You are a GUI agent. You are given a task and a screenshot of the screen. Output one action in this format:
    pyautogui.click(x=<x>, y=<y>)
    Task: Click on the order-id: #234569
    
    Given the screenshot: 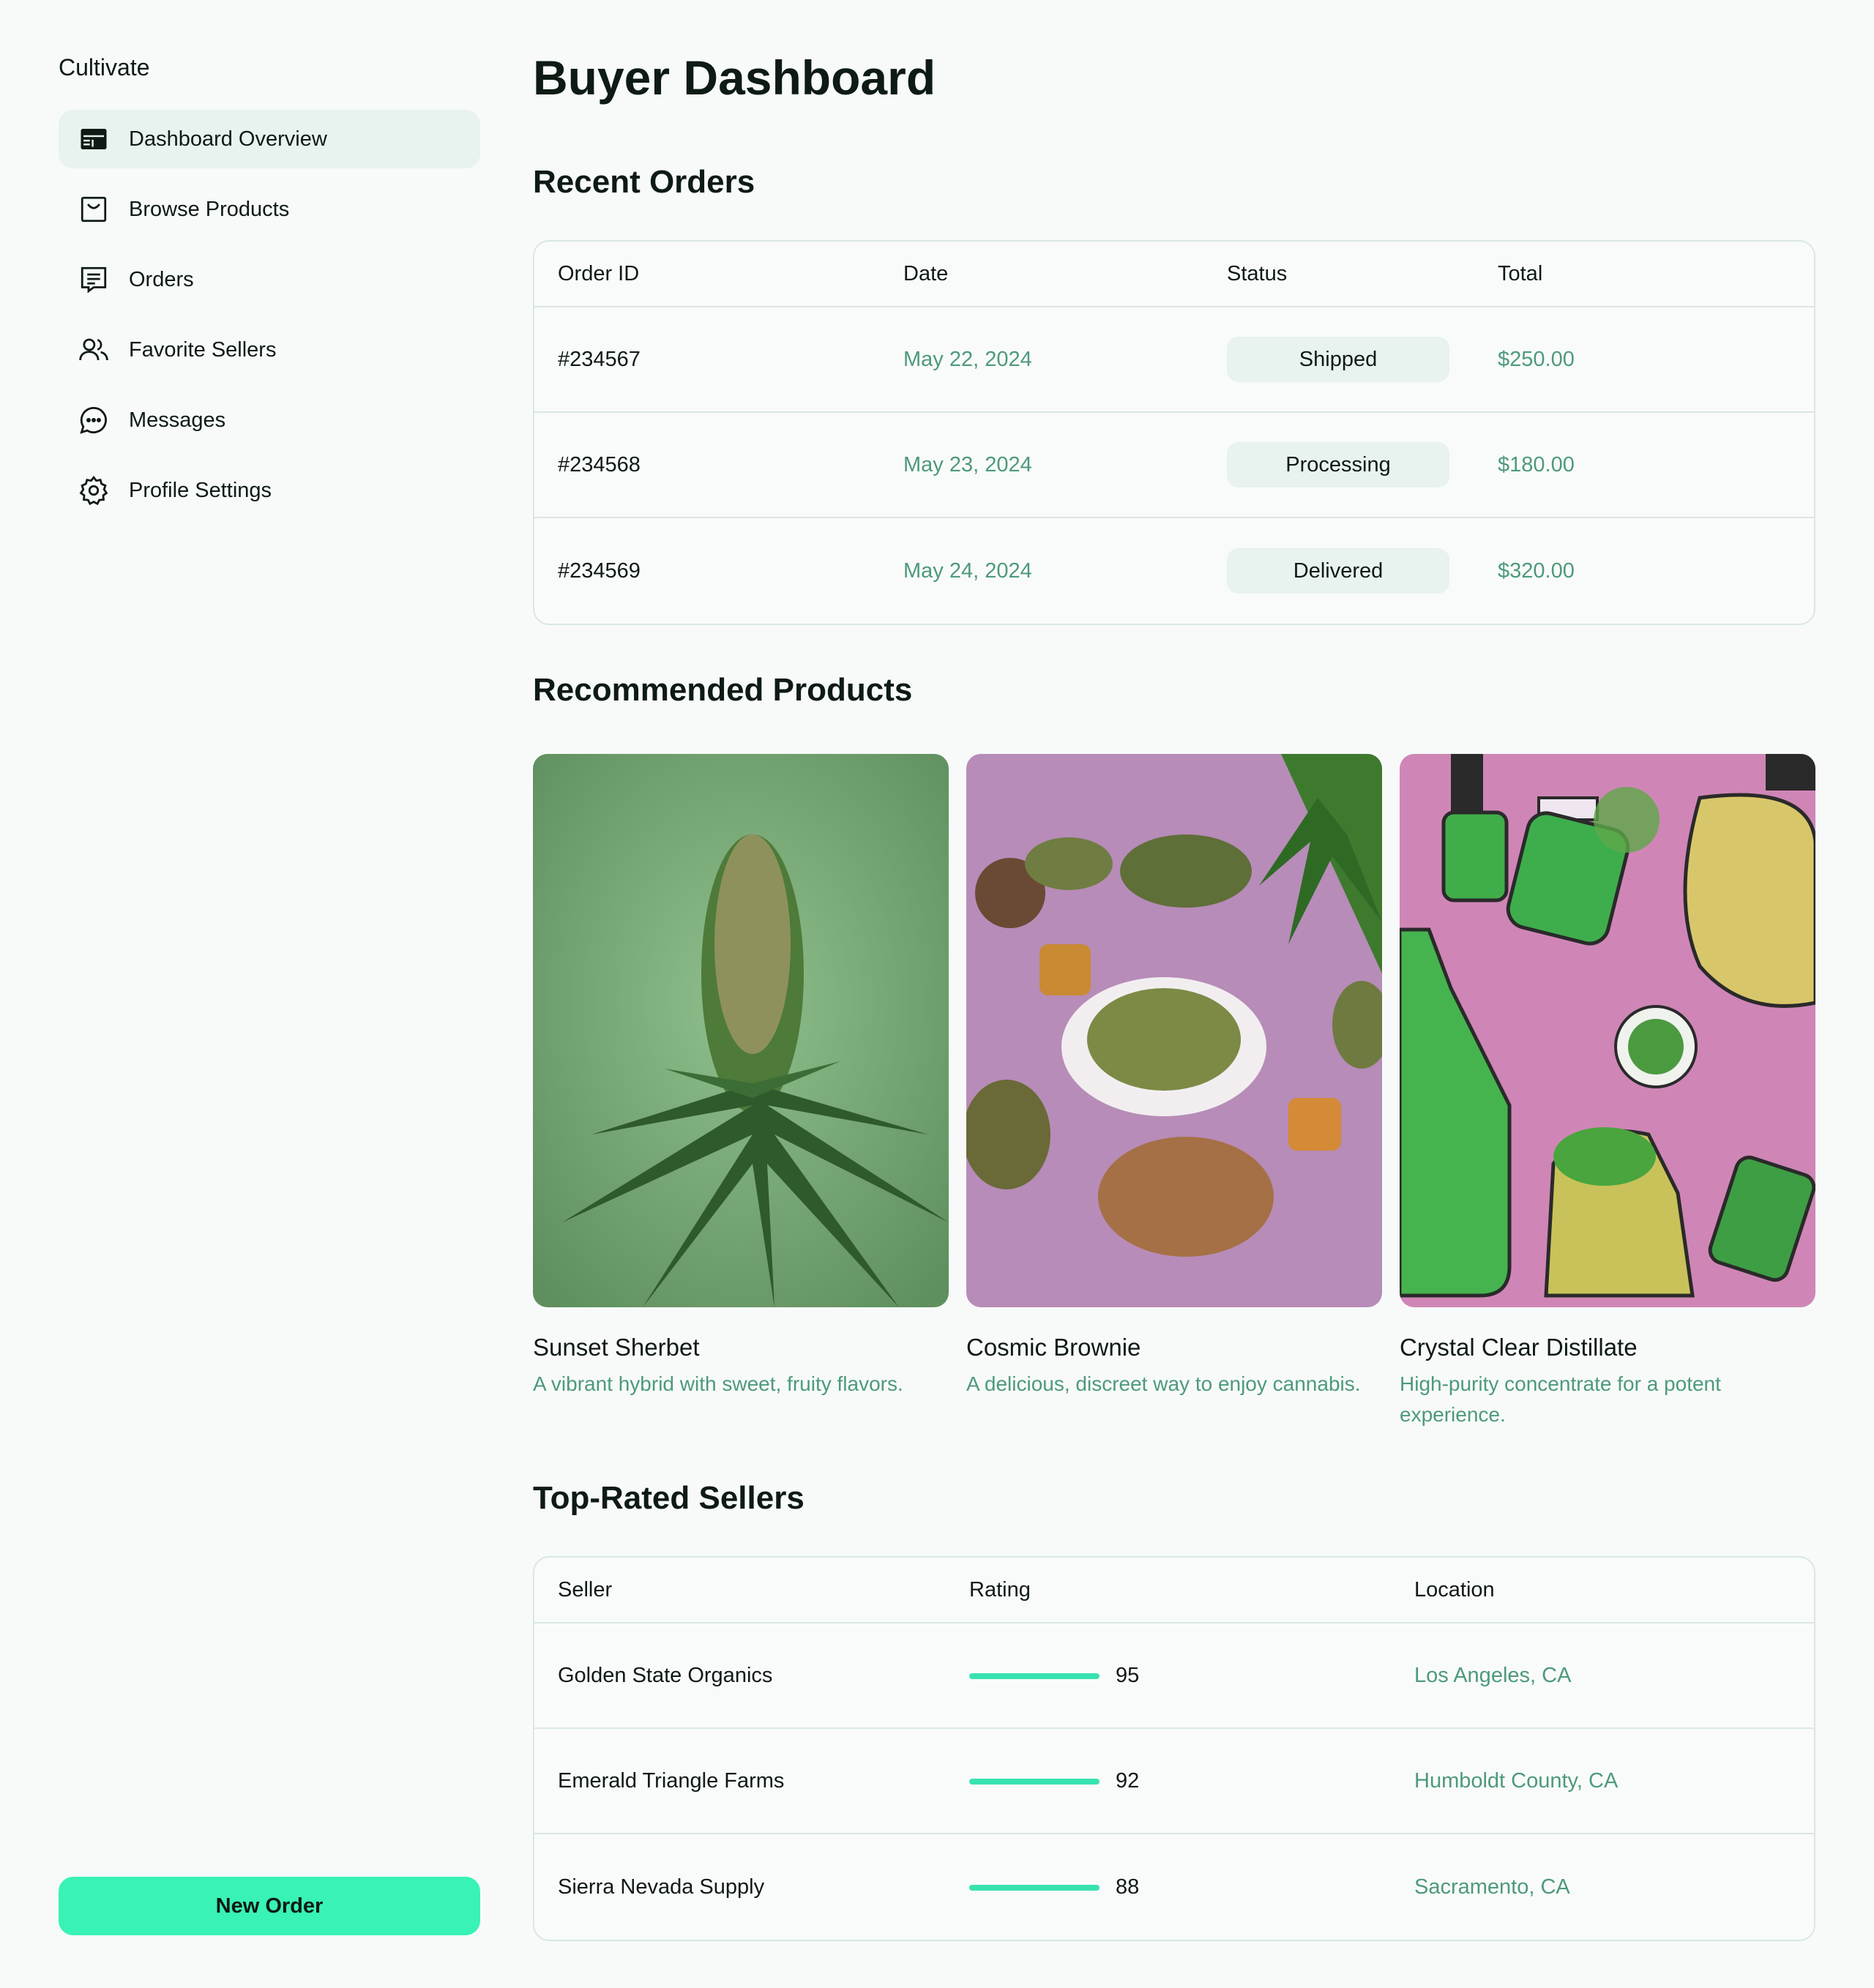 What is the action you would take?
    pyautogui.click(x=599, y=570)
    